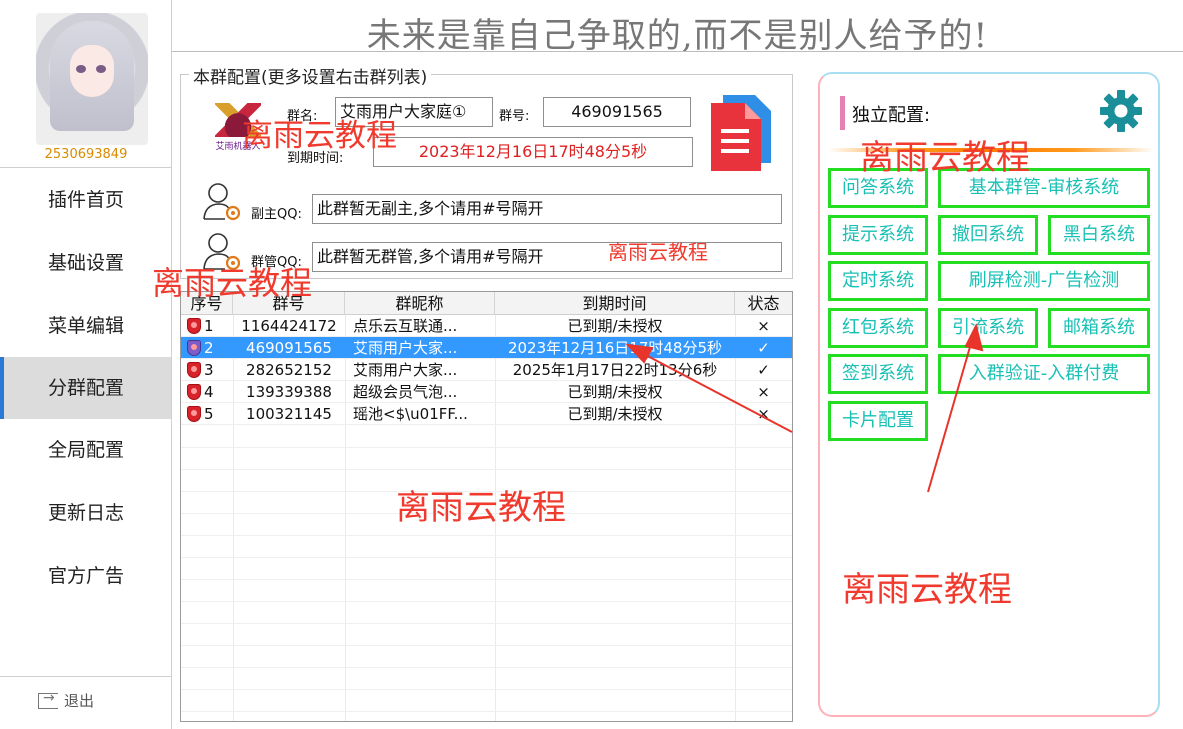  Describe the element at coordinates (878, 421) in the screenshot. I see `card-config-button: 卡片配置` at that location.